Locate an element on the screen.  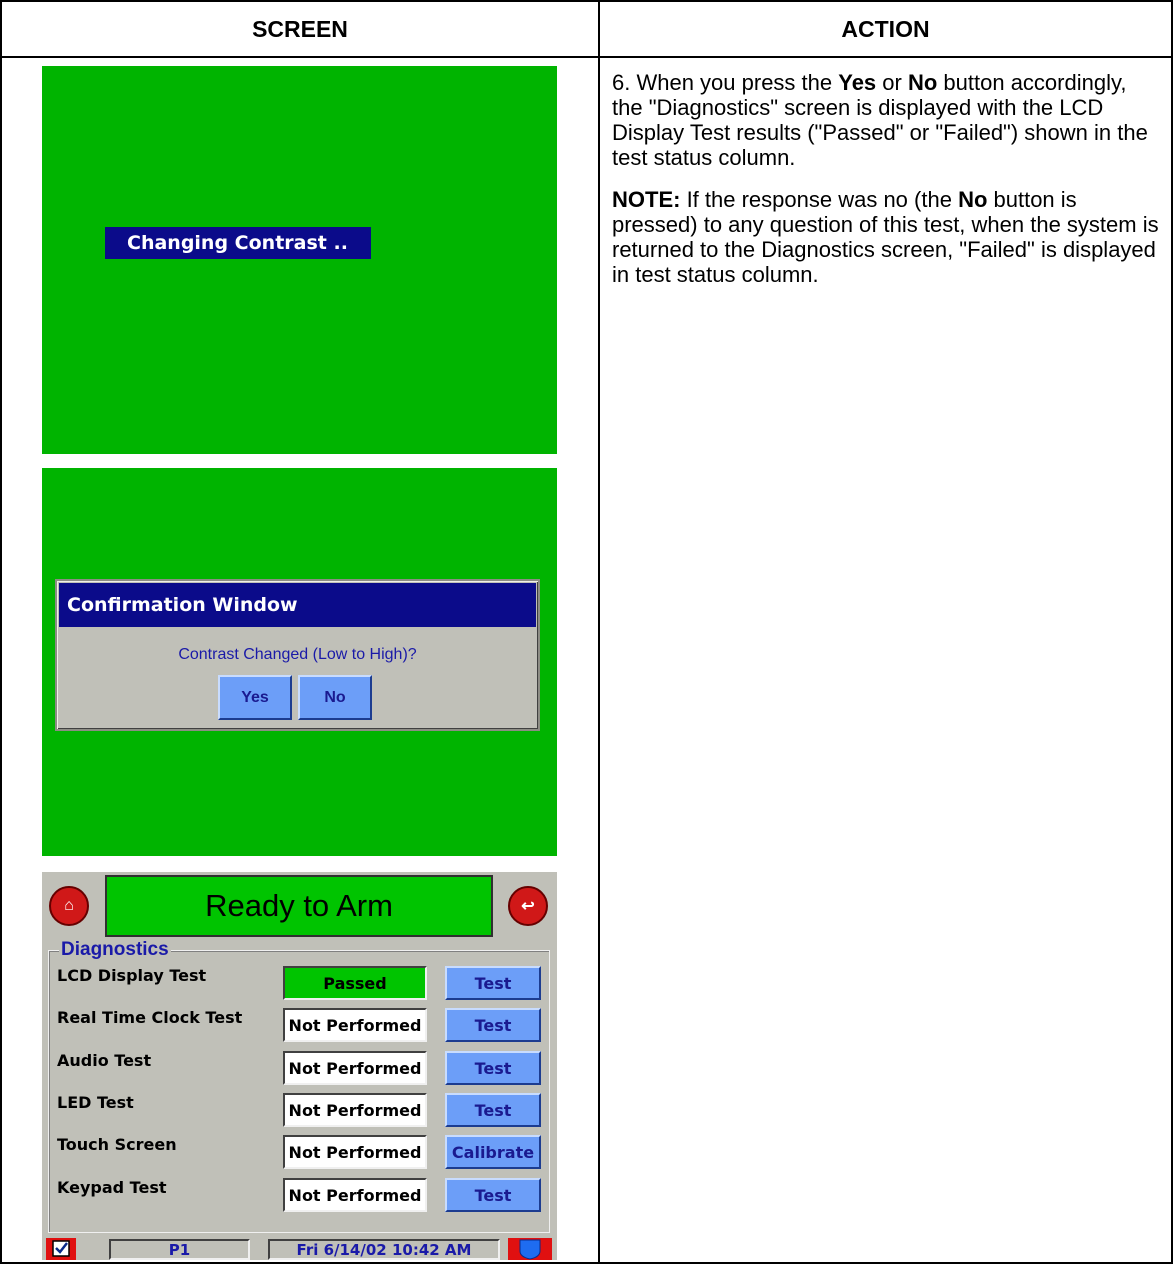
changing-contrast-banner: Changing Contrast .. is located at coordinates (238, 243).